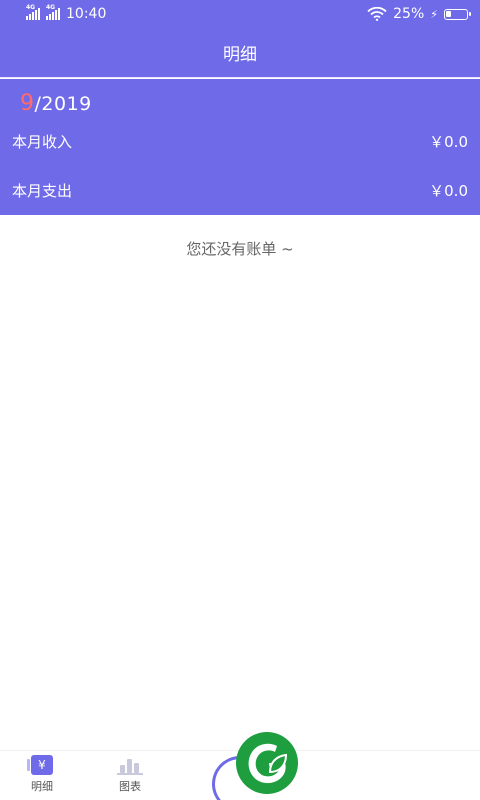 This screenshot has width=480, height=800. Describe the element at coordinates (86, 14) in the screenshot. I see `status-time: 10:40` at that location.